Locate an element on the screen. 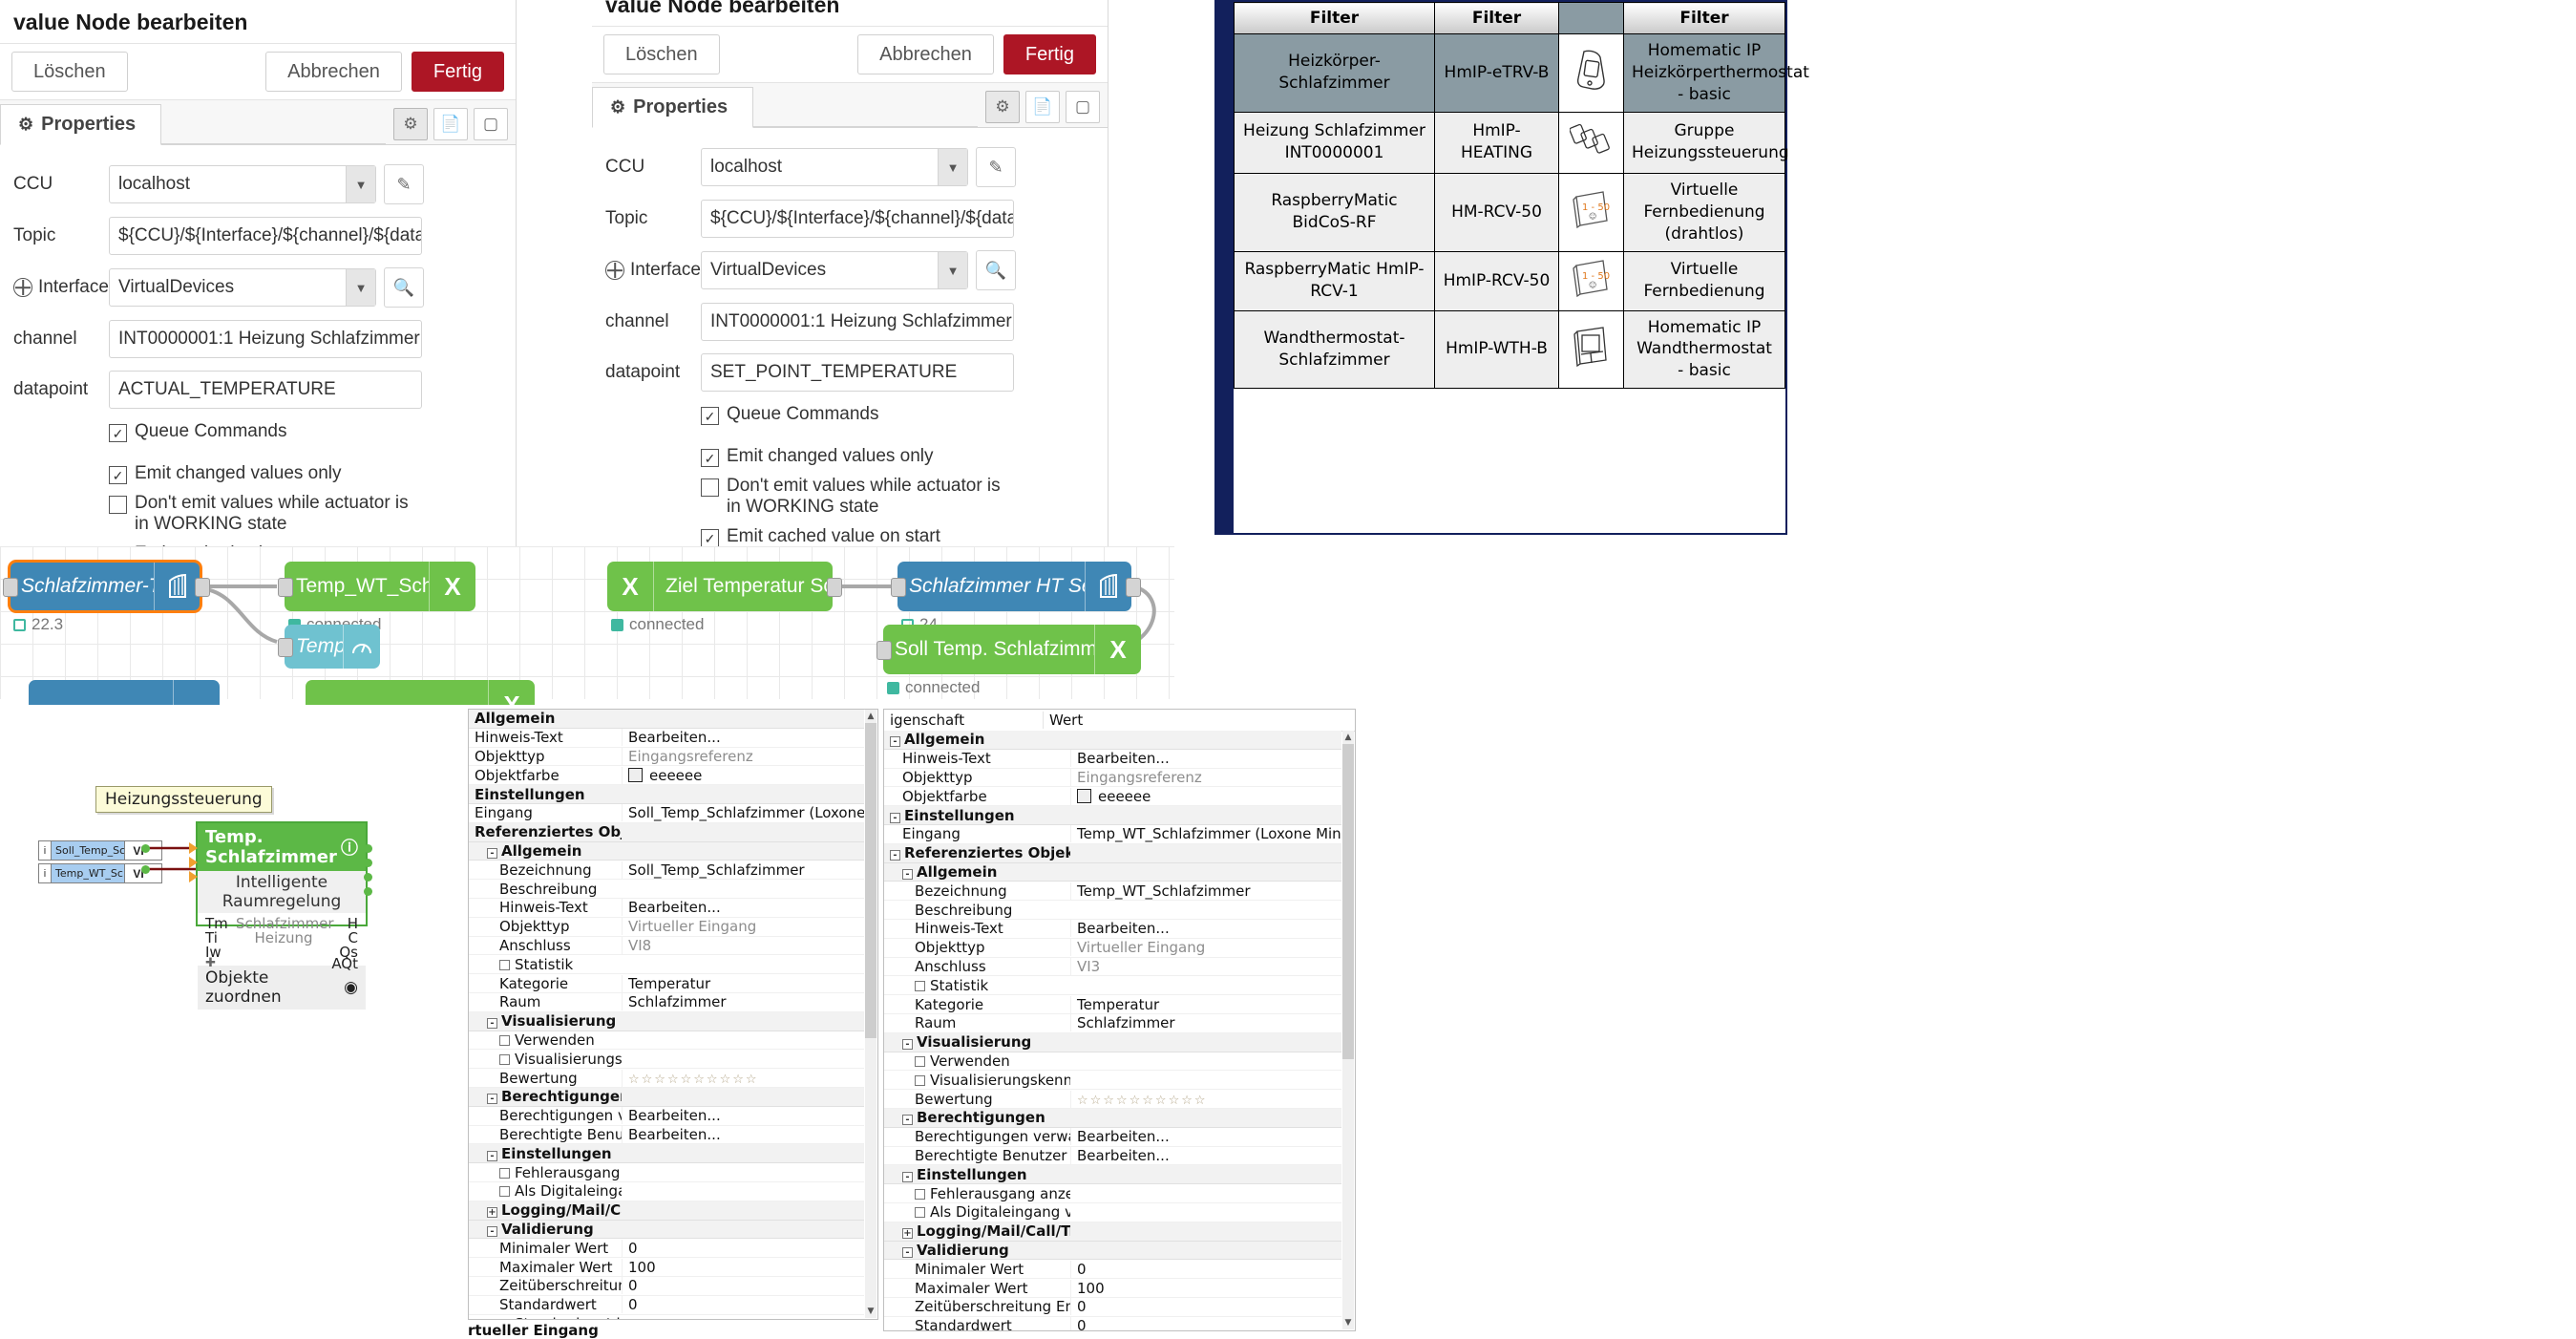 The height and width of the screenshot is (1339, 2576). property-row: Als Digitaleingang verwenden is located at coordinates (1112, 1212).